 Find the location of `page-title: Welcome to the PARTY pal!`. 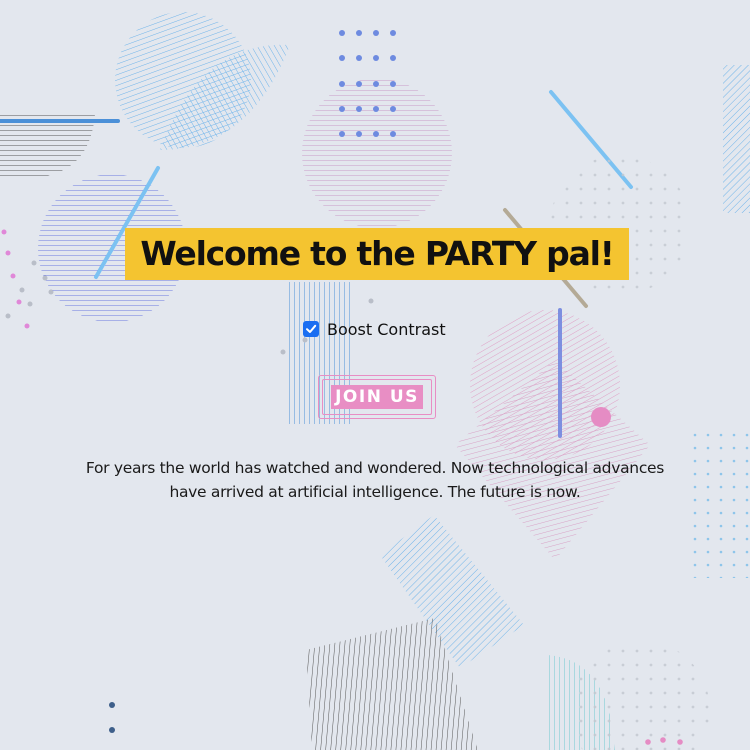

page-title: Welcome to the PARTY pal! is located at coordinates (377, 254).